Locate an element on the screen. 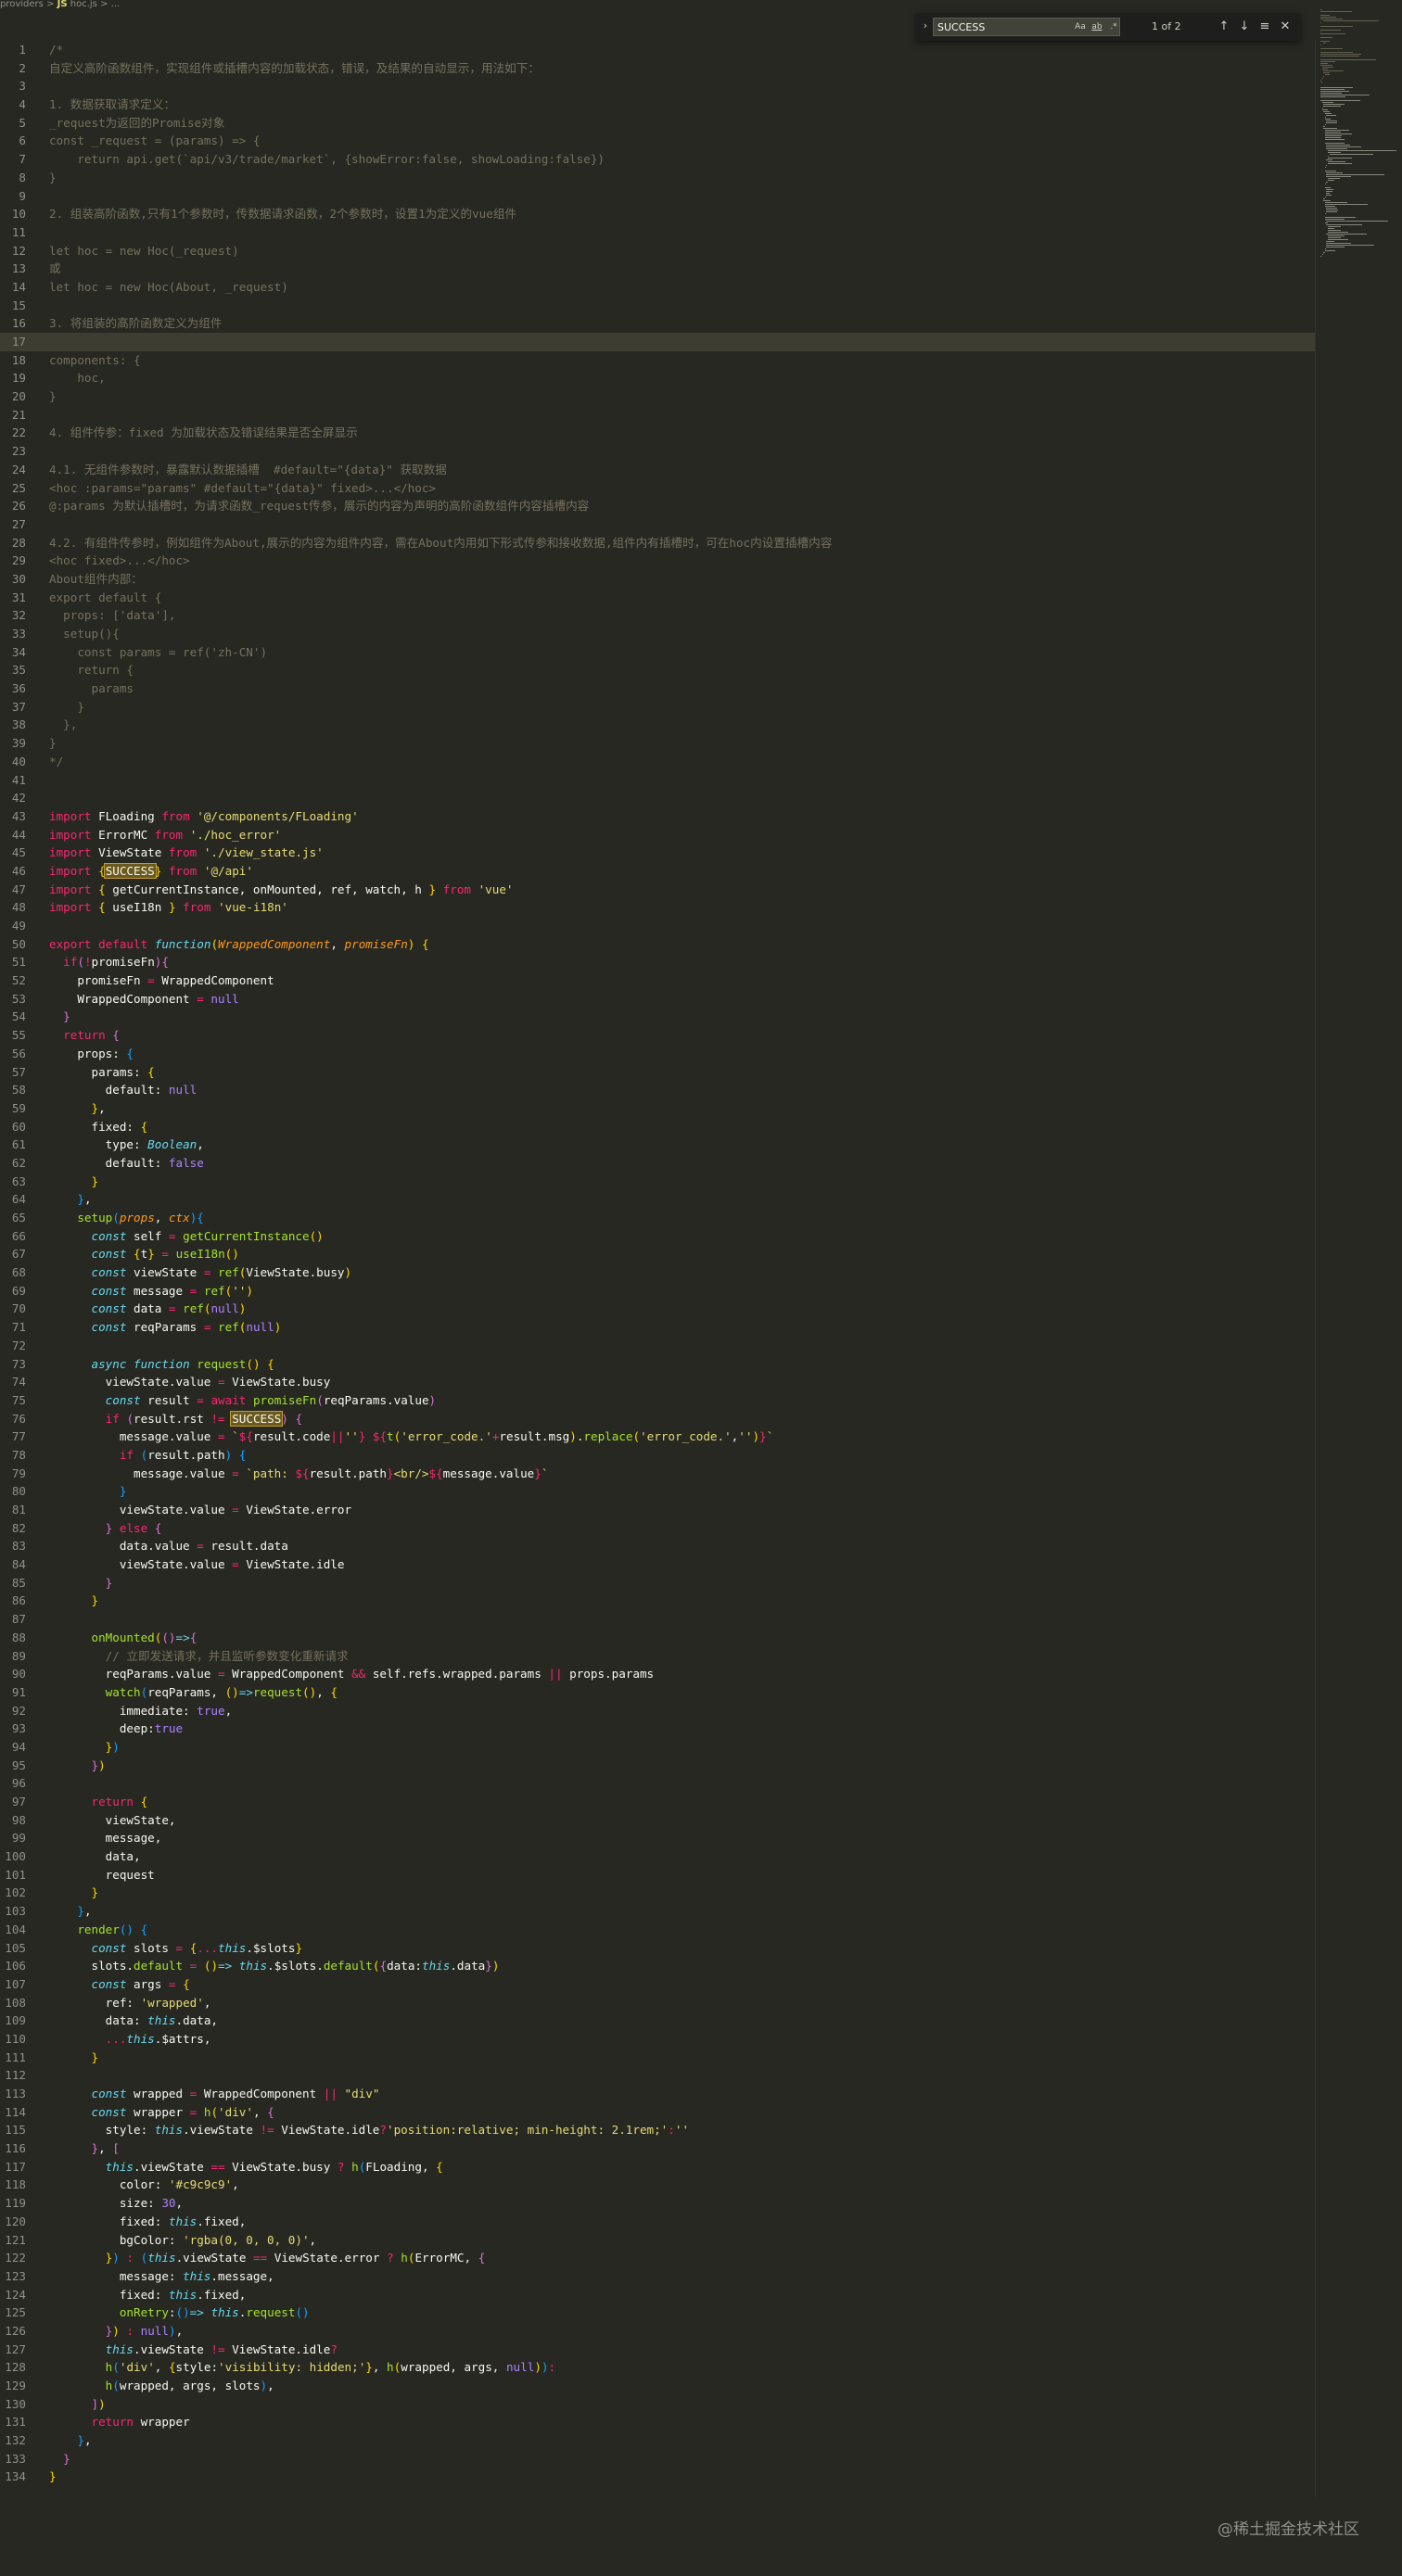 Image resolution: width=1402 pixels, height=2576 pixels. code-line: 94 }) is located at coordinates (657, 1748).